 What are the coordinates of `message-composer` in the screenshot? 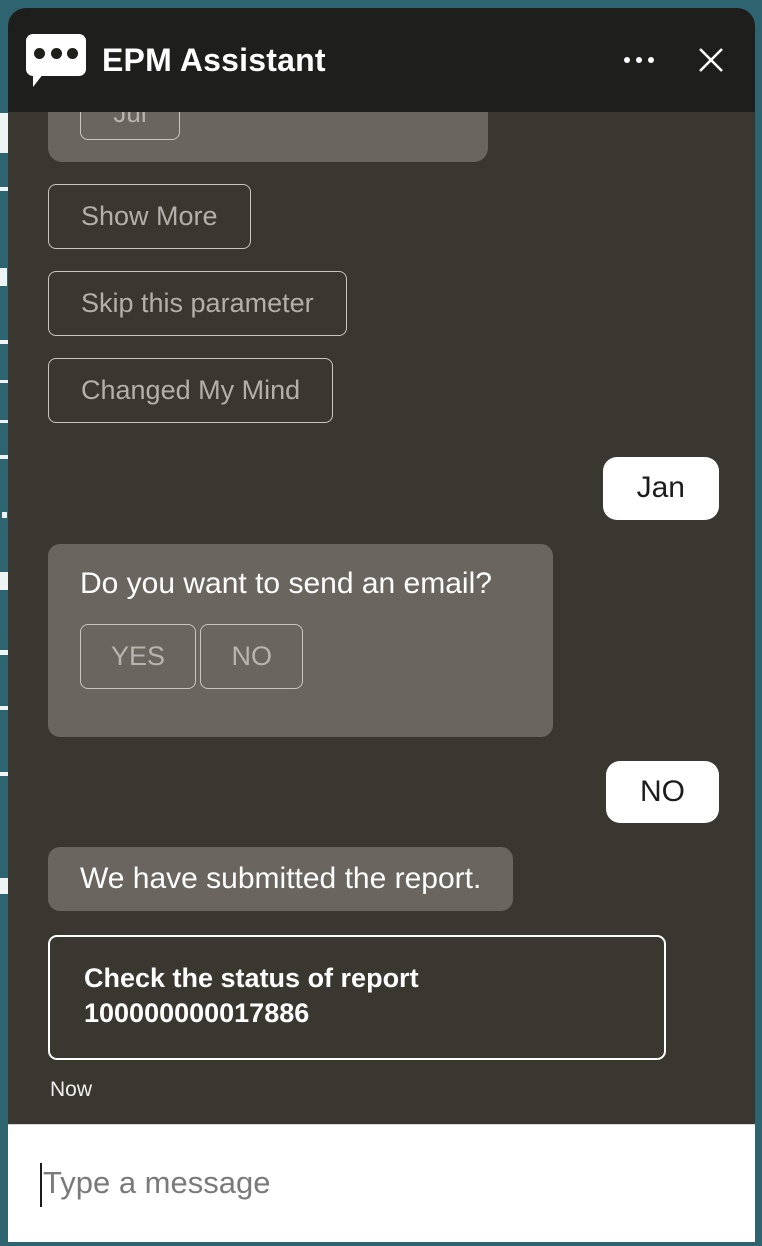 It's located at (381, 1183).